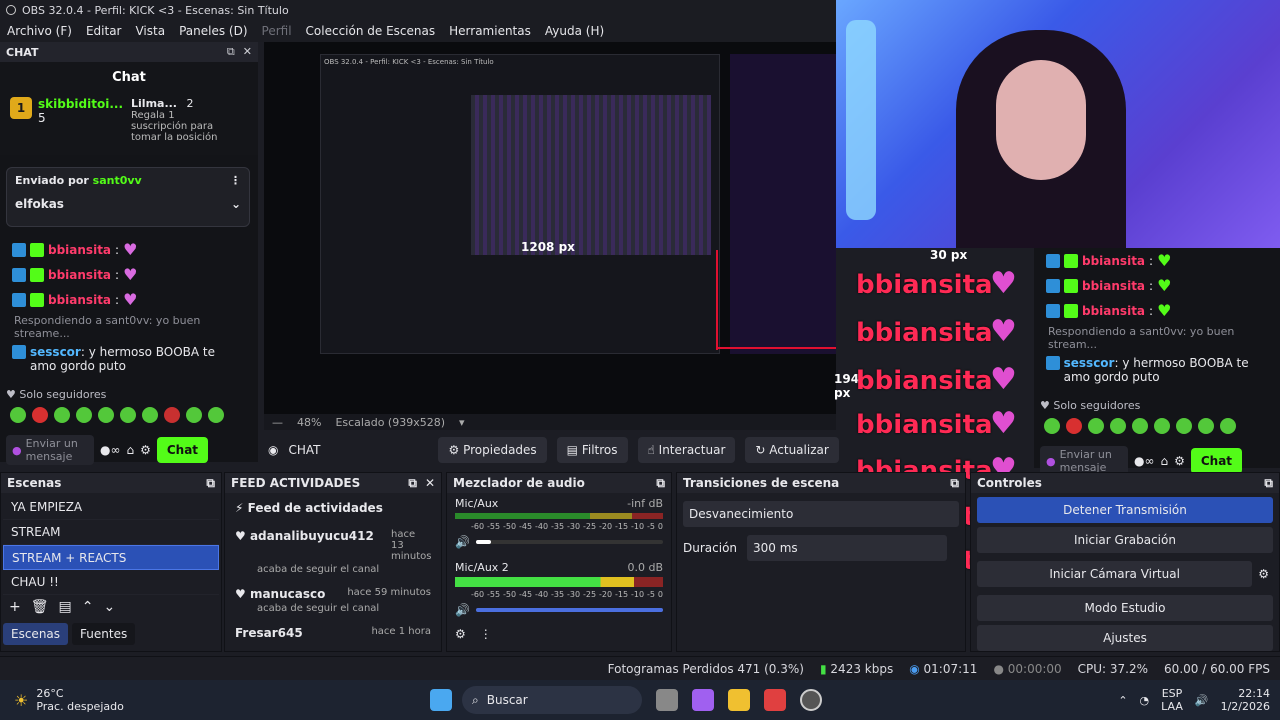 This screenshot has width=1280, height=720. I want to click on refresh-button: ↻ Actualizar, so click(792, 450).